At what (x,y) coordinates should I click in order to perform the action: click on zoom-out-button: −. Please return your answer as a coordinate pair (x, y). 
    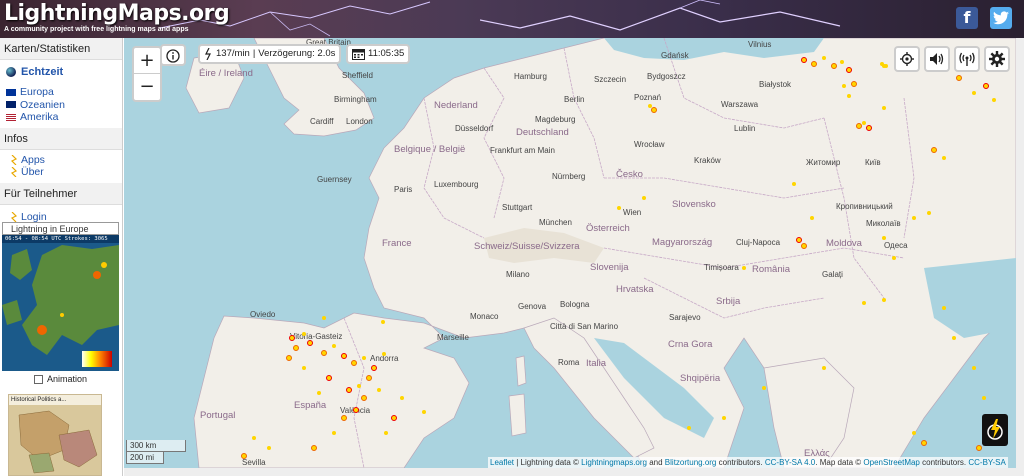
    Looking at the image, I should click on (147, 87).